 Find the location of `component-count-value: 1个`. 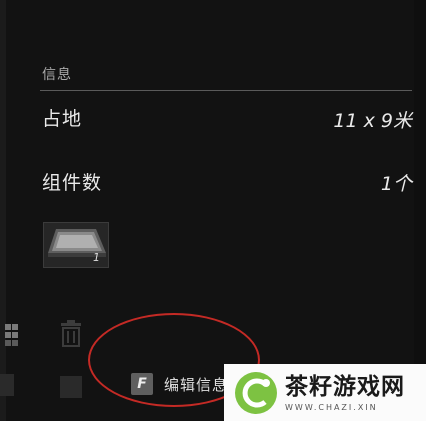

component-count-value: 1个 is located at coordinates (396, 184).